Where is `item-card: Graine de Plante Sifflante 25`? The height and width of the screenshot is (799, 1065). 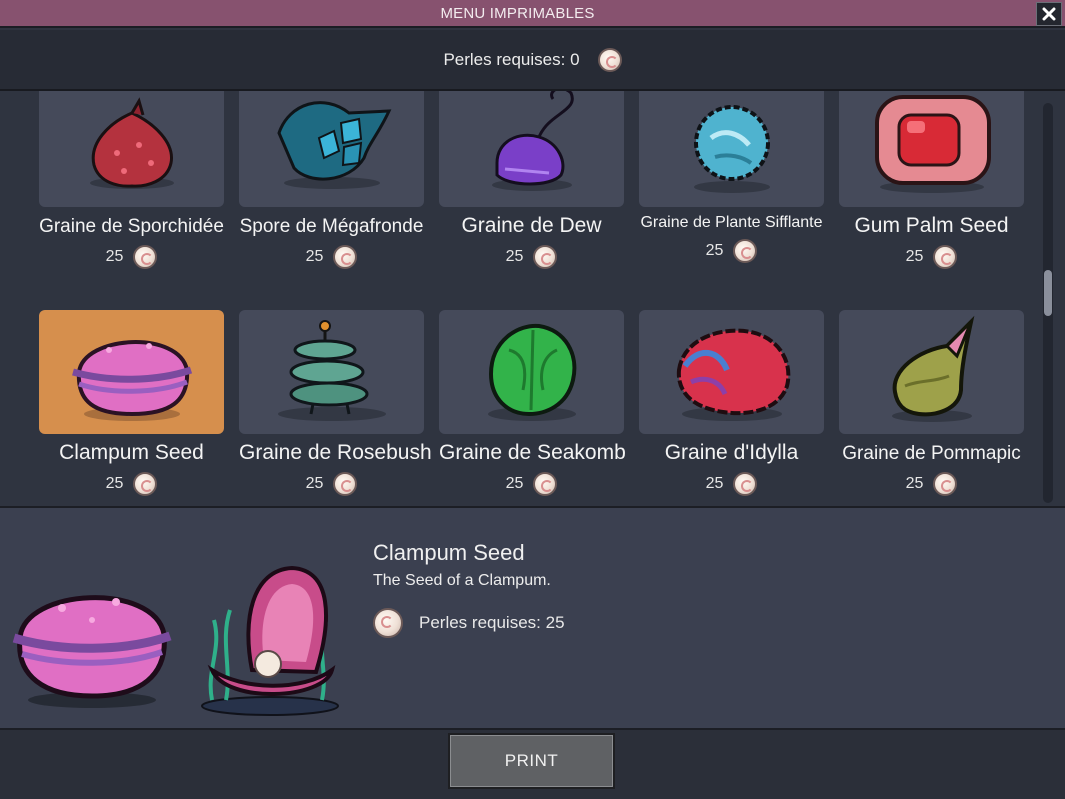
item-card: Graine de Plante Sifflante 25 is located at coordinates (731, 177).